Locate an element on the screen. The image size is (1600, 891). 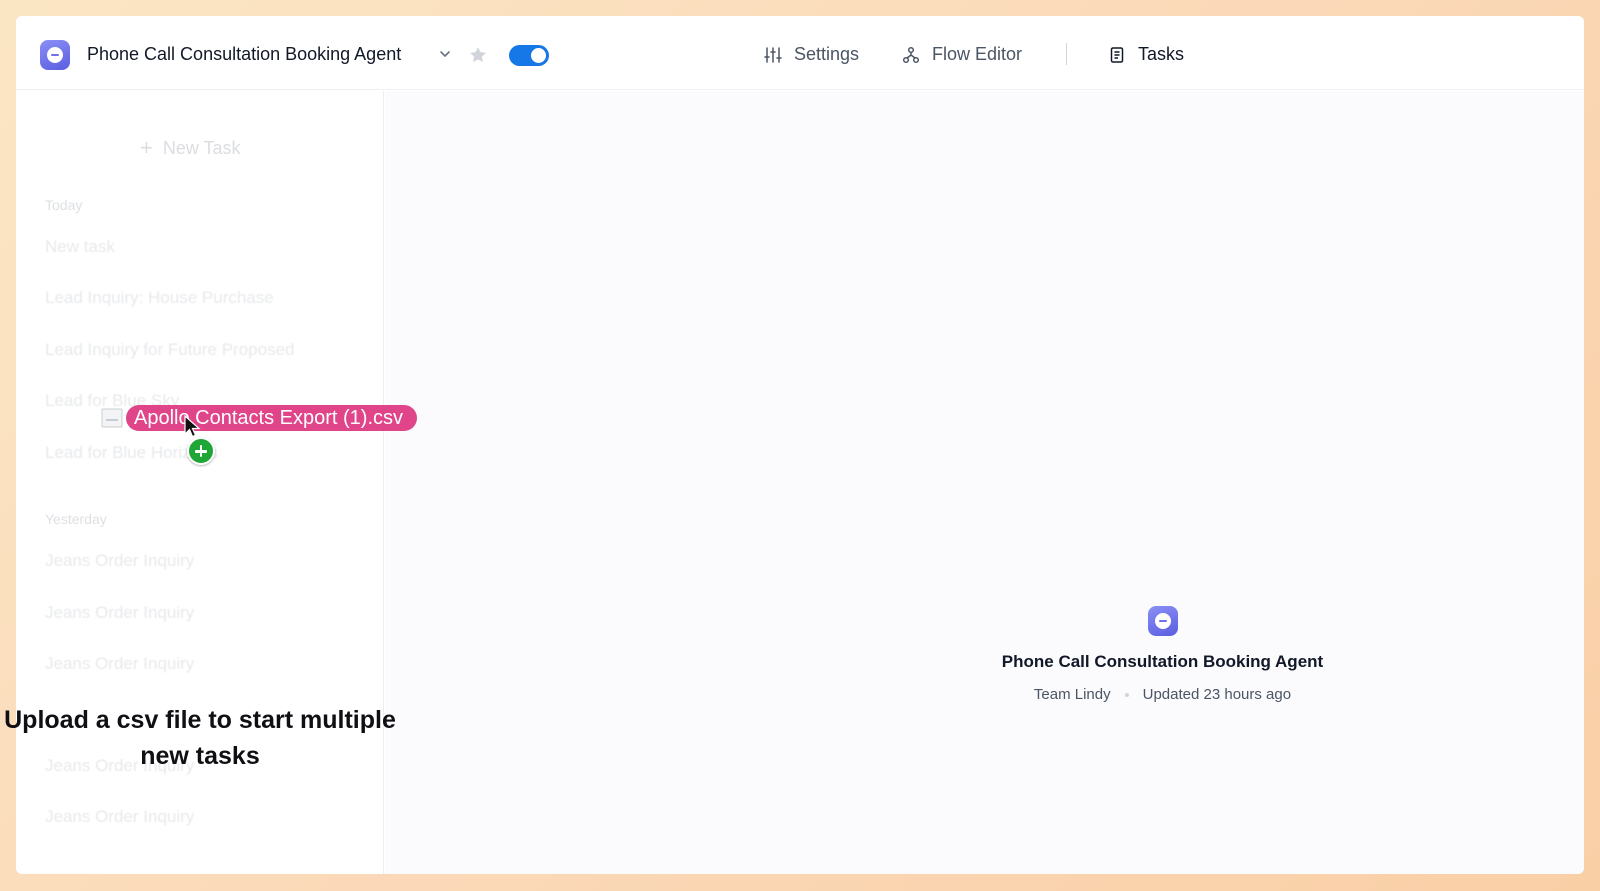
tab-tasks: Tasks is located at coordinates (1146, 54).